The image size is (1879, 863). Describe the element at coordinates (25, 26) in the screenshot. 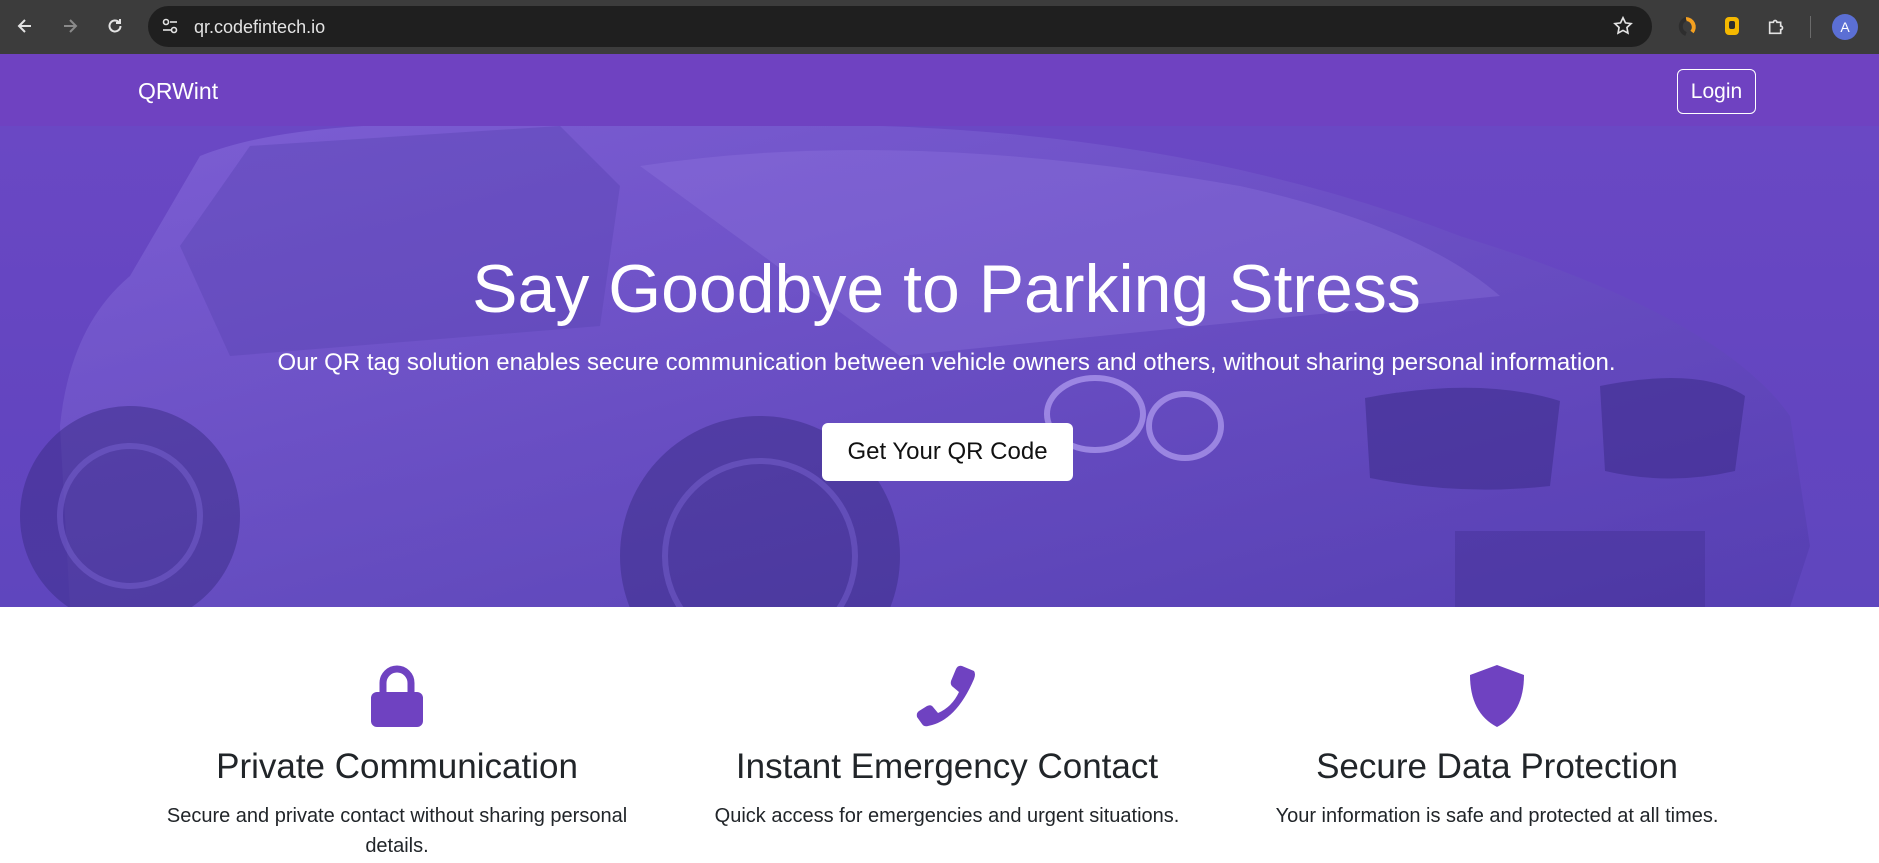

I see `back-arrow-icon` at that location.